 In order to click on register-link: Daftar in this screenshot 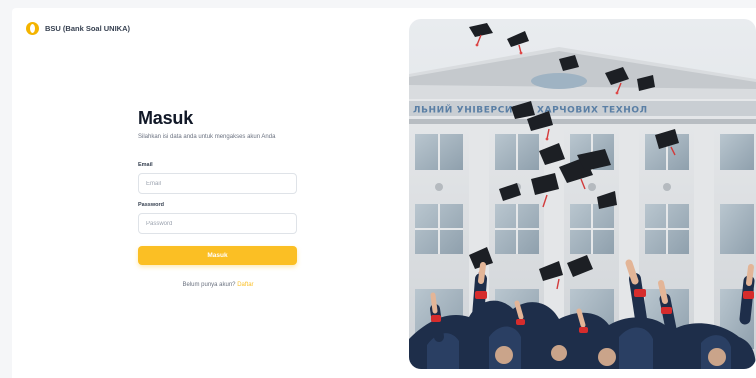, I will do `click(245, 285)`.